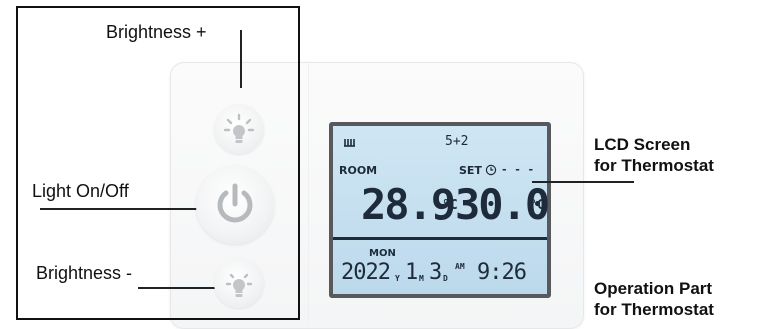 This screenshot has width=767, height=329. I want to click on room-temperature: 28.9, so click(408, 204).